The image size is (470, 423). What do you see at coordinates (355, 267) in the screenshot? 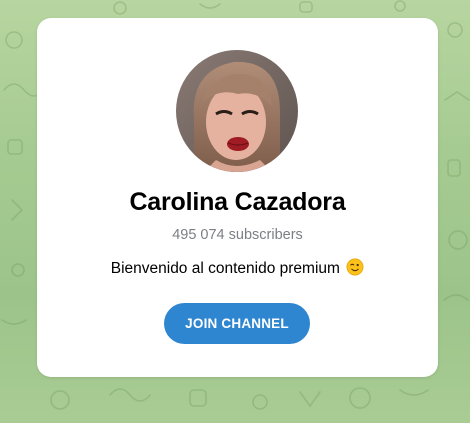
I see `winking-face-emoji-icon` at bounding box center [355, 267].